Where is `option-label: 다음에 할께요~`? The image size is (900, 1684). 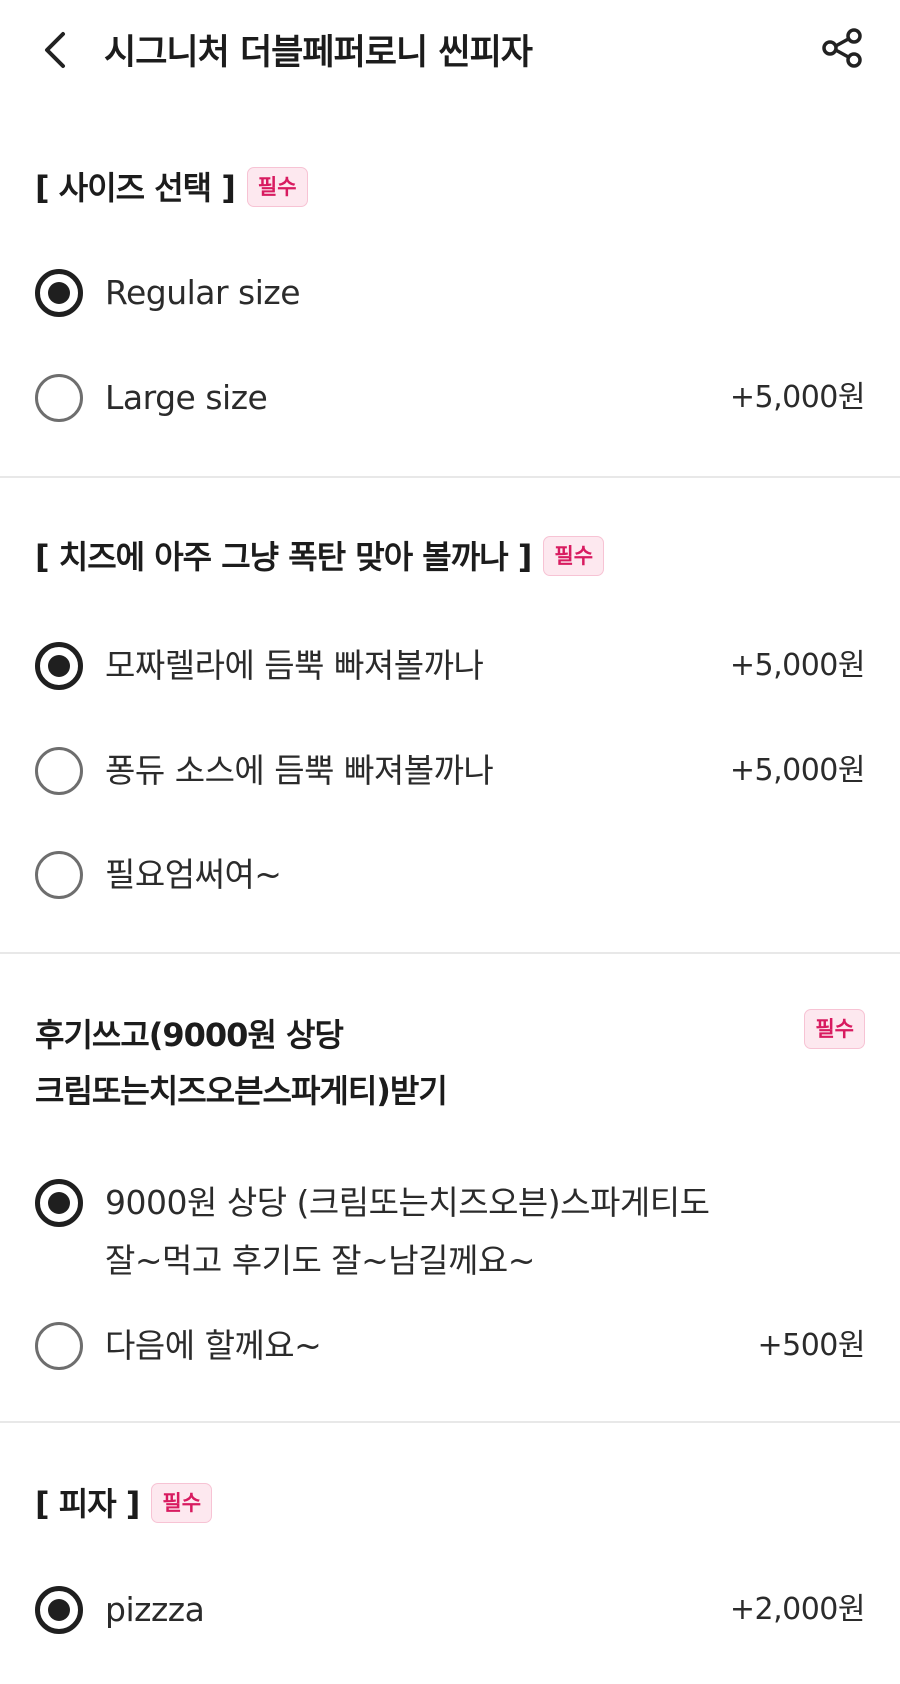
option-label: 다음에 할께요~ is located at coordinates (213, 1345).